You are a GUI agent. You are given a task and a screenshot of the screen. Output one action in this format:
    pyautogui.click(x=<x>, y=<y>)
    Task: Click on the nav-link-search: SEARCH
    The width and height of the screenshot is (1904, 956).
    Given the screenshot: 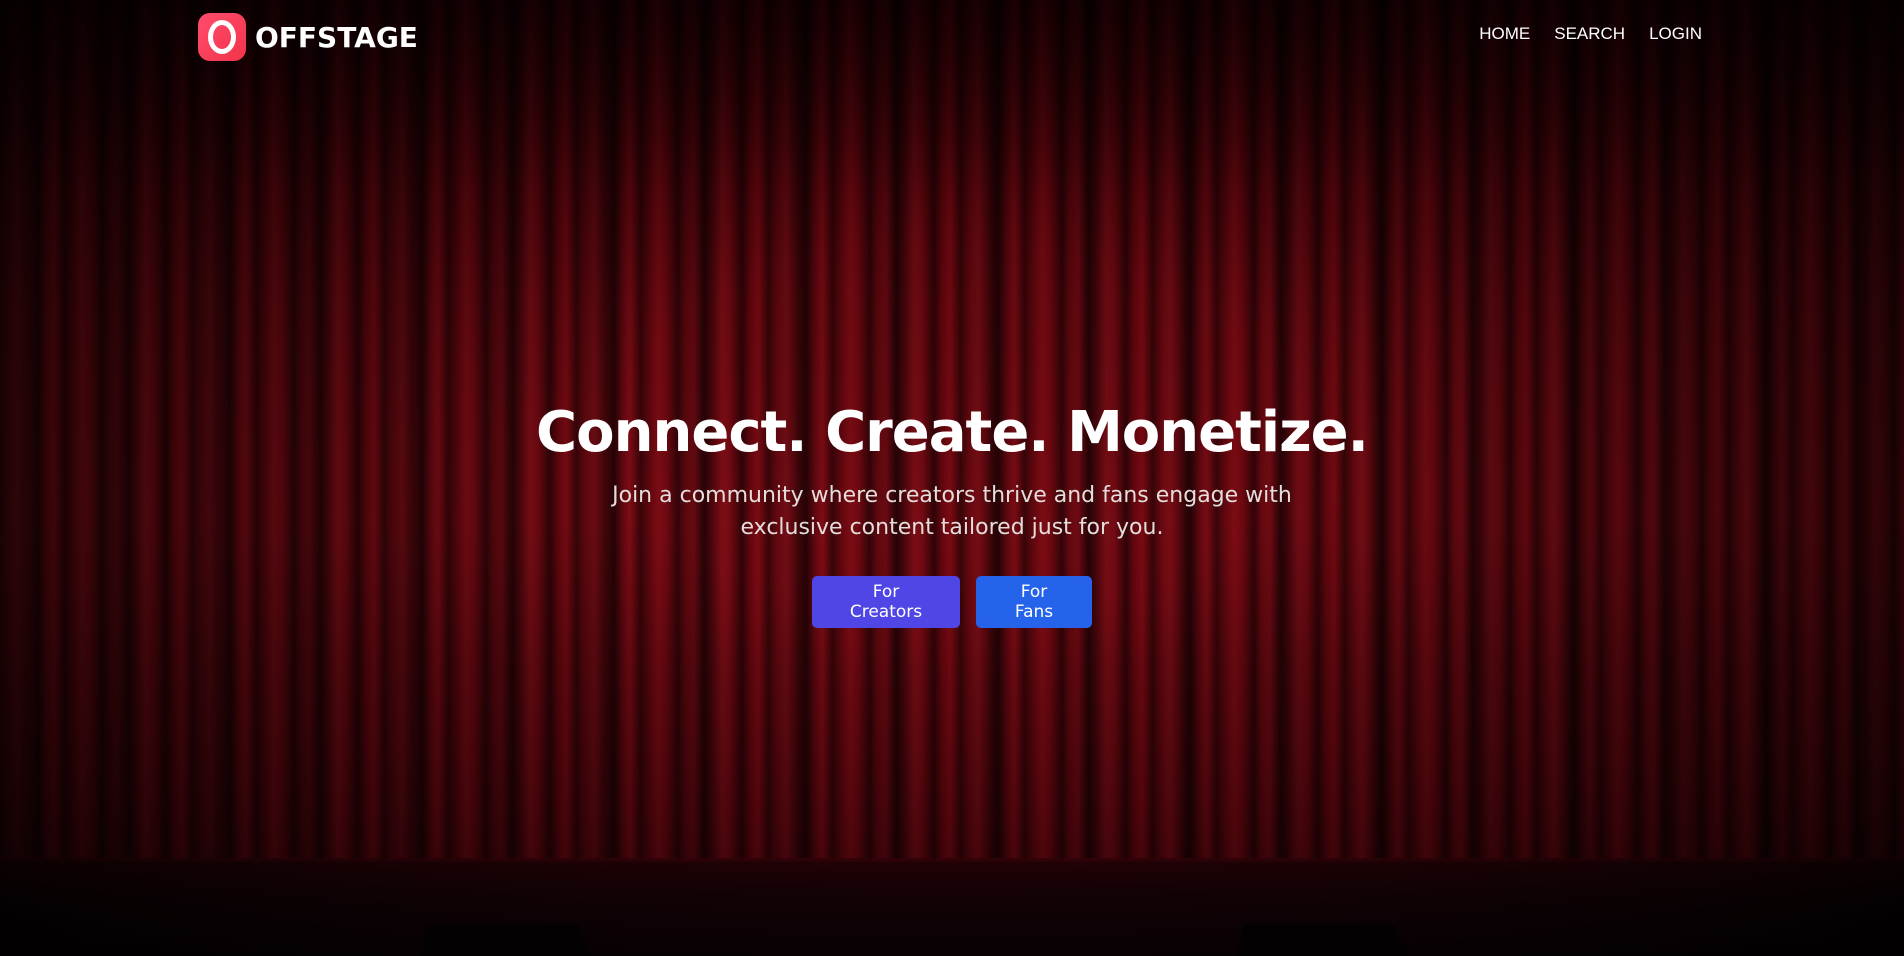 What is the action you would take?
    pyautogui.click(x=1589, y=34)
    